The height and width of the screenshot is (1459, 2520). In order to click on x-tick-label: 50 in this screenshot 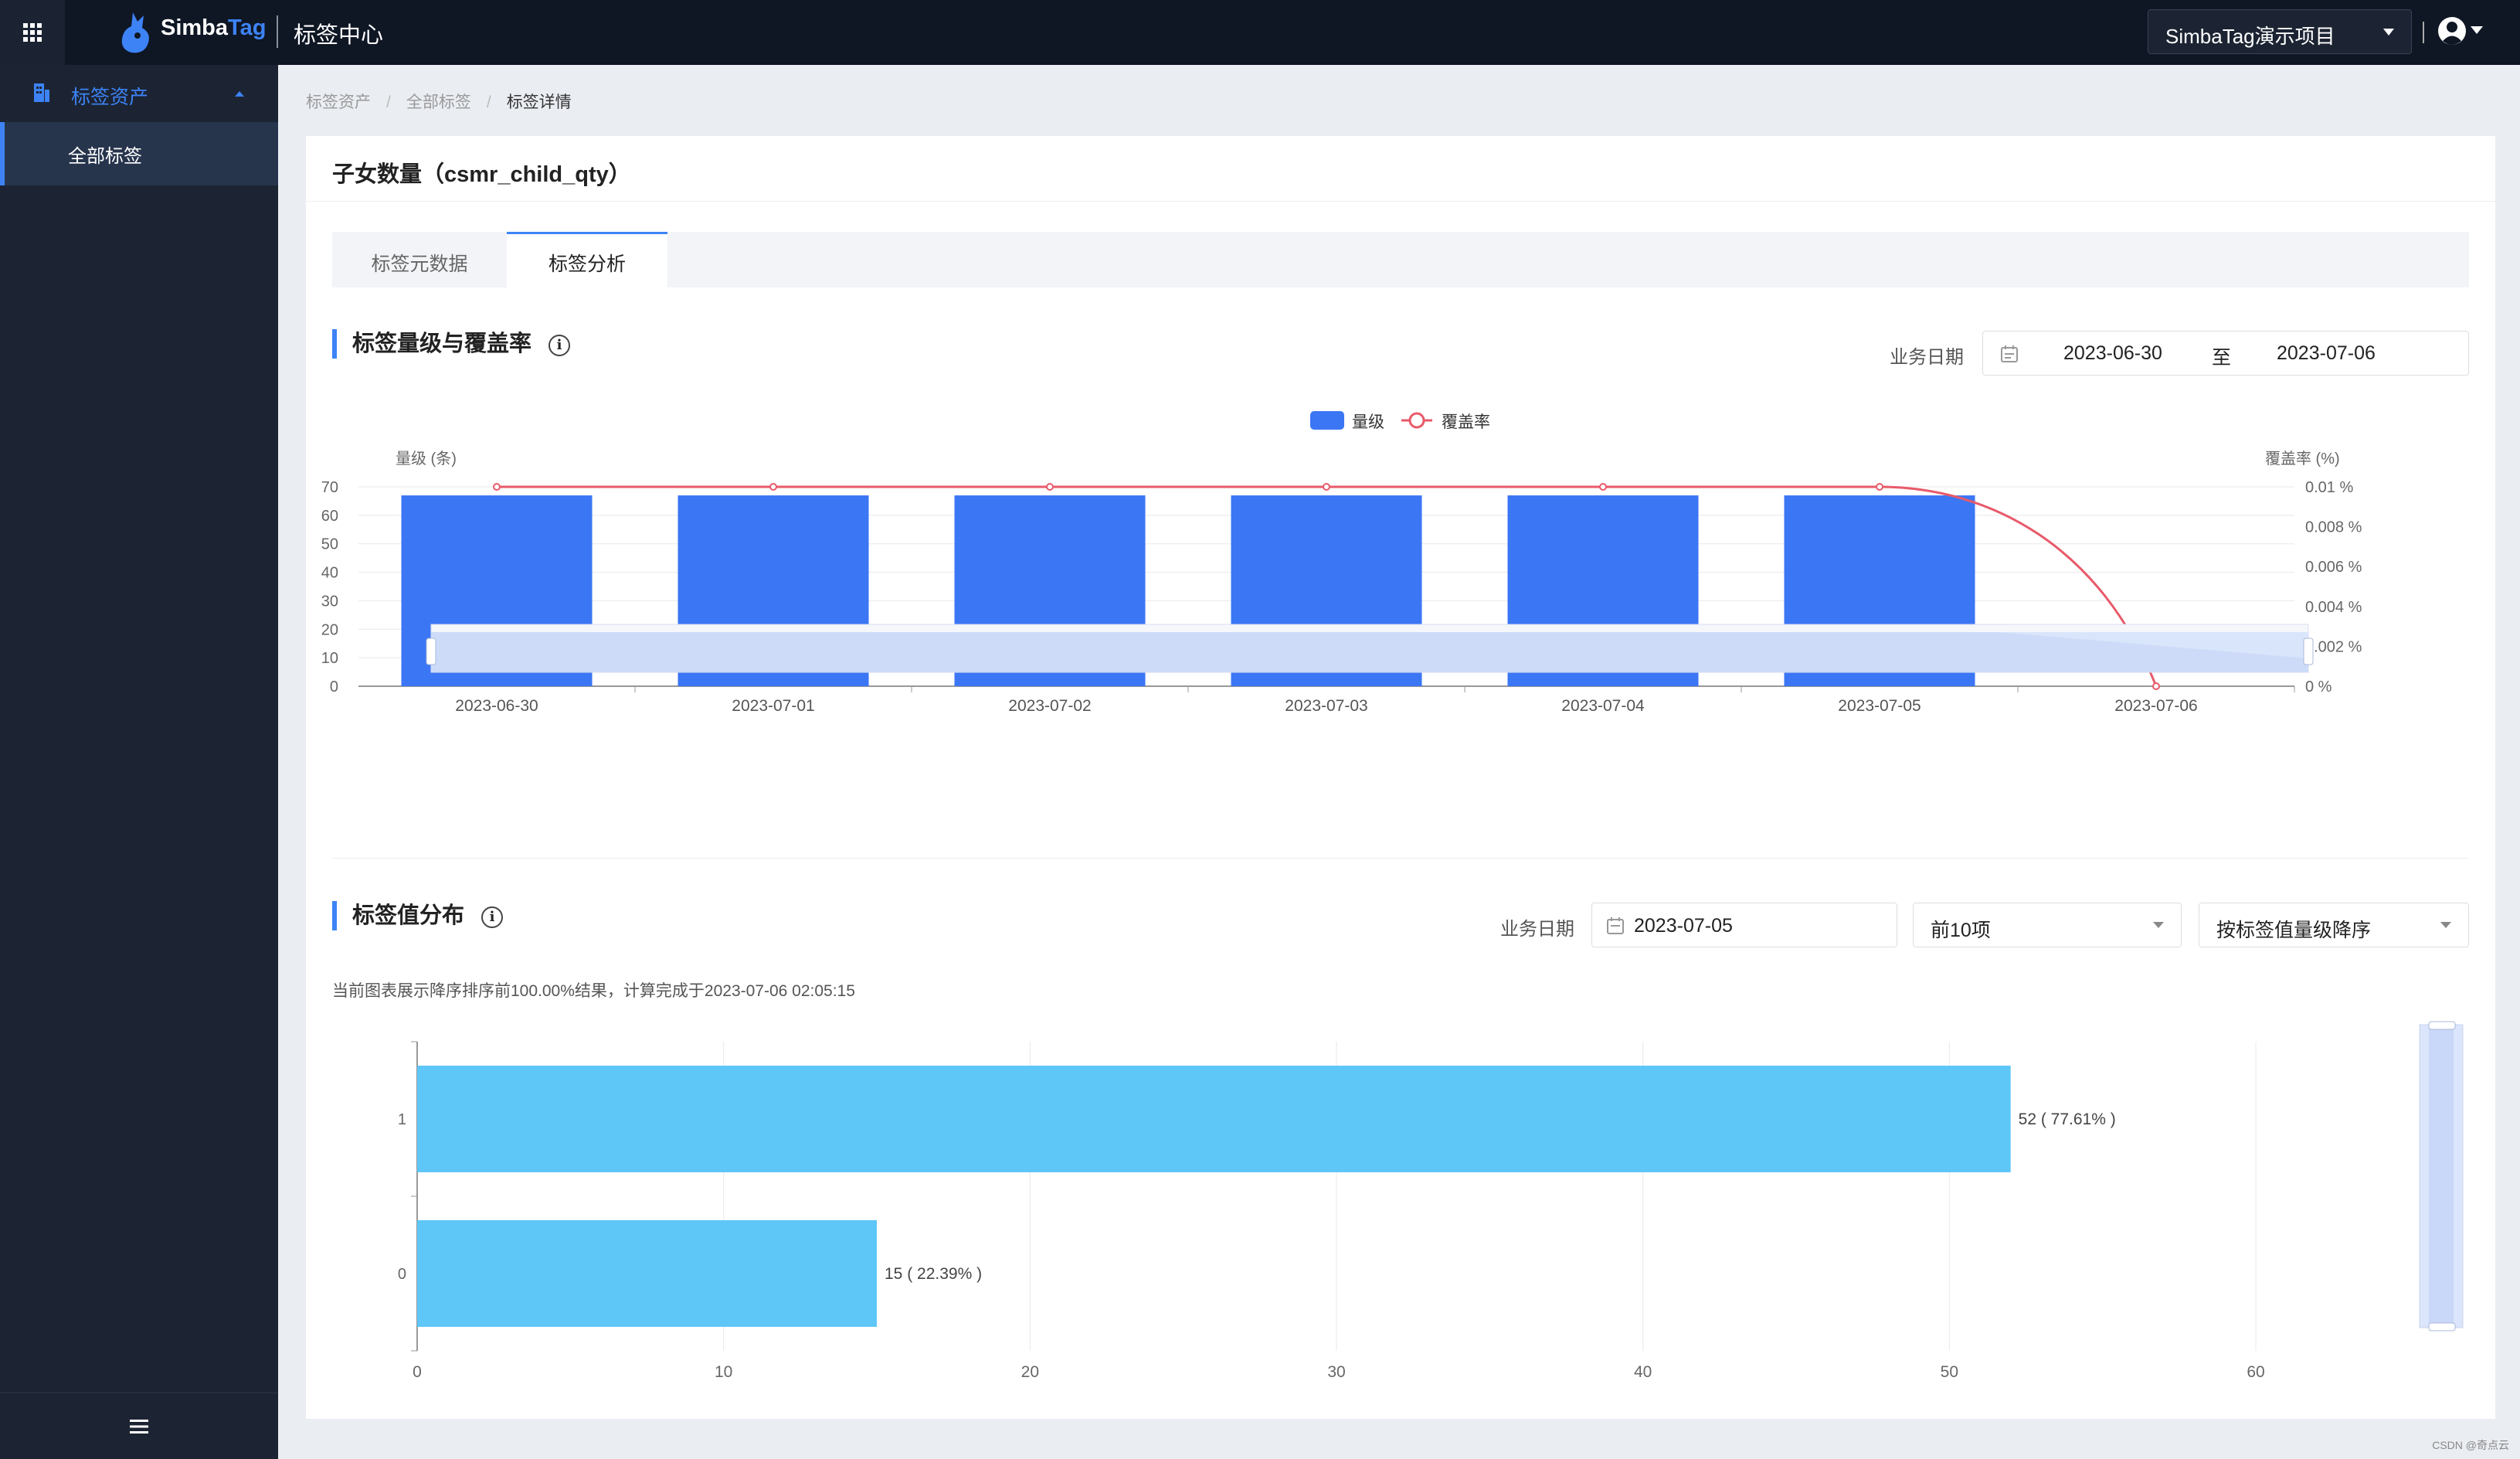, I will do `click(1949, 1372)`.